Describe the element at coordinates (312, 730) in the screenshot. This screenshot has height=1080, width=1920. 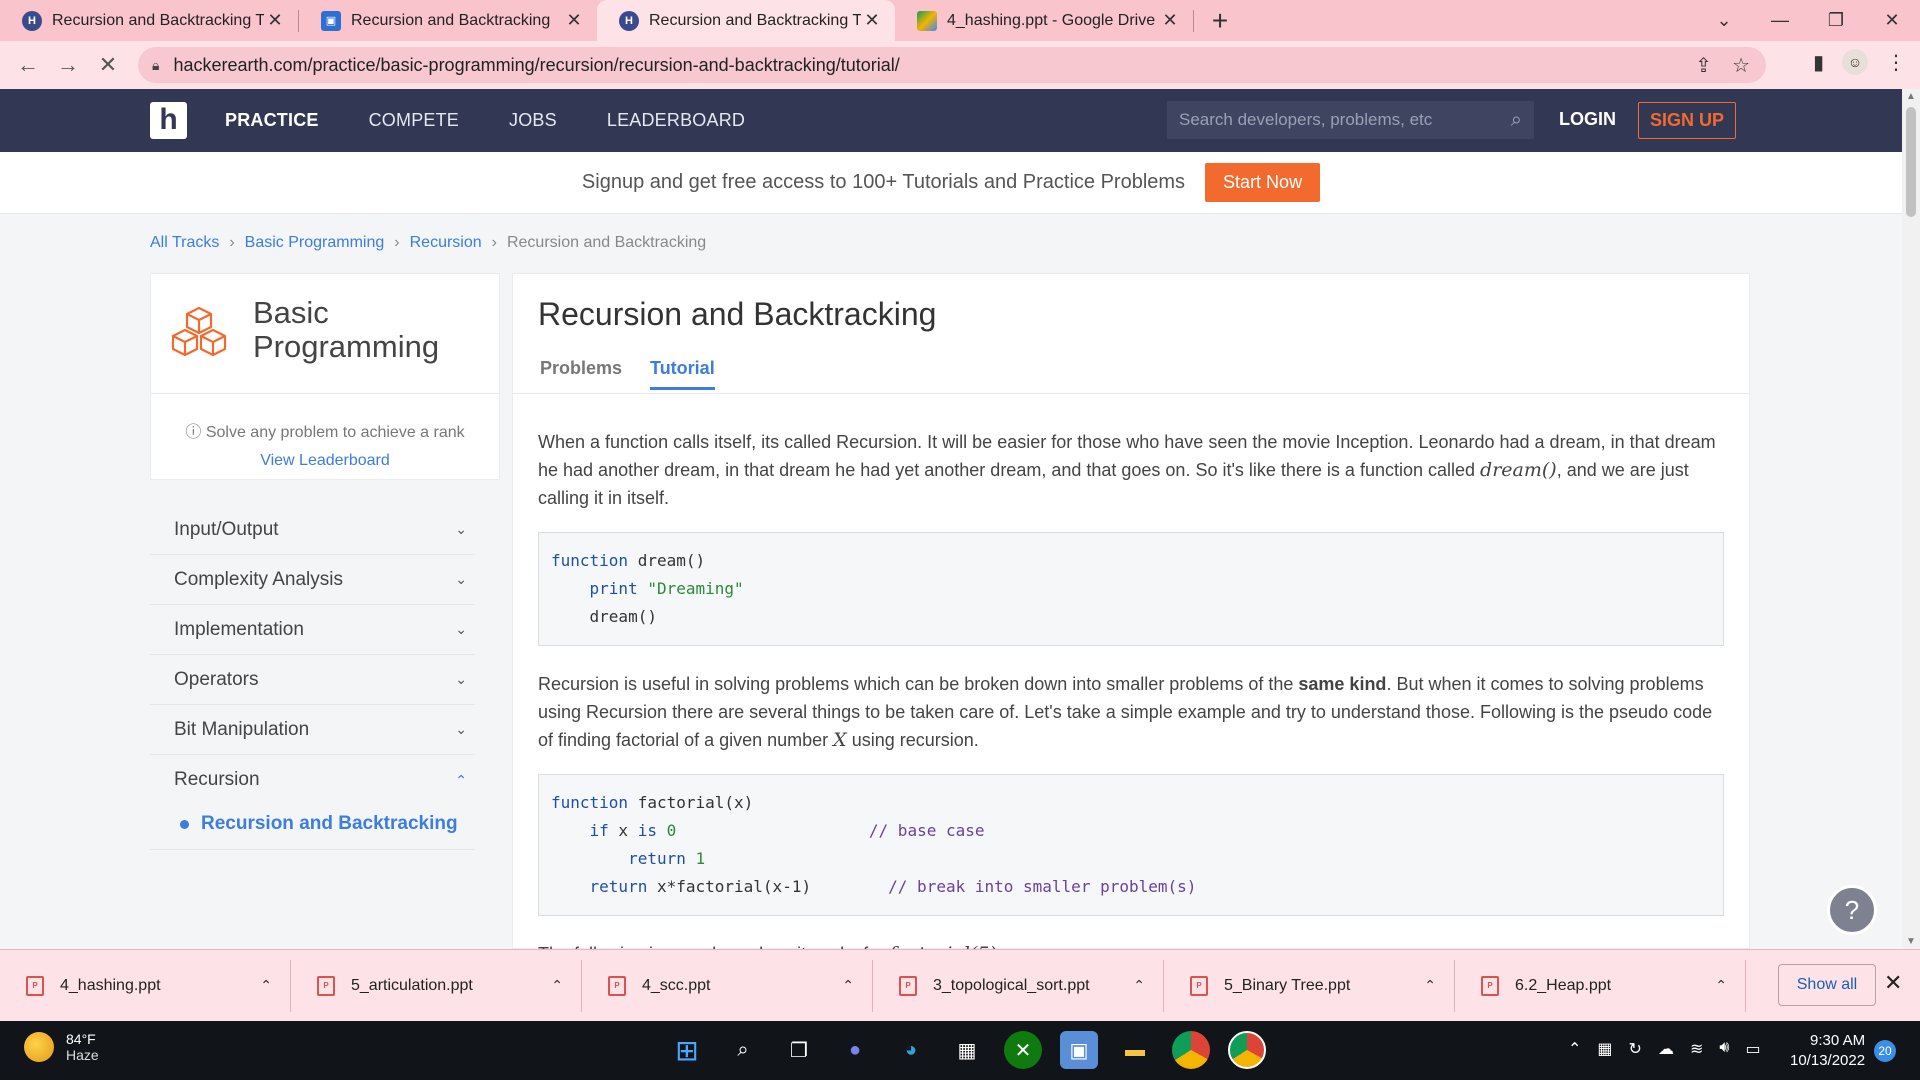
I see `topic-bit-manipulation: Bit Manipulation ⌄` at that location.